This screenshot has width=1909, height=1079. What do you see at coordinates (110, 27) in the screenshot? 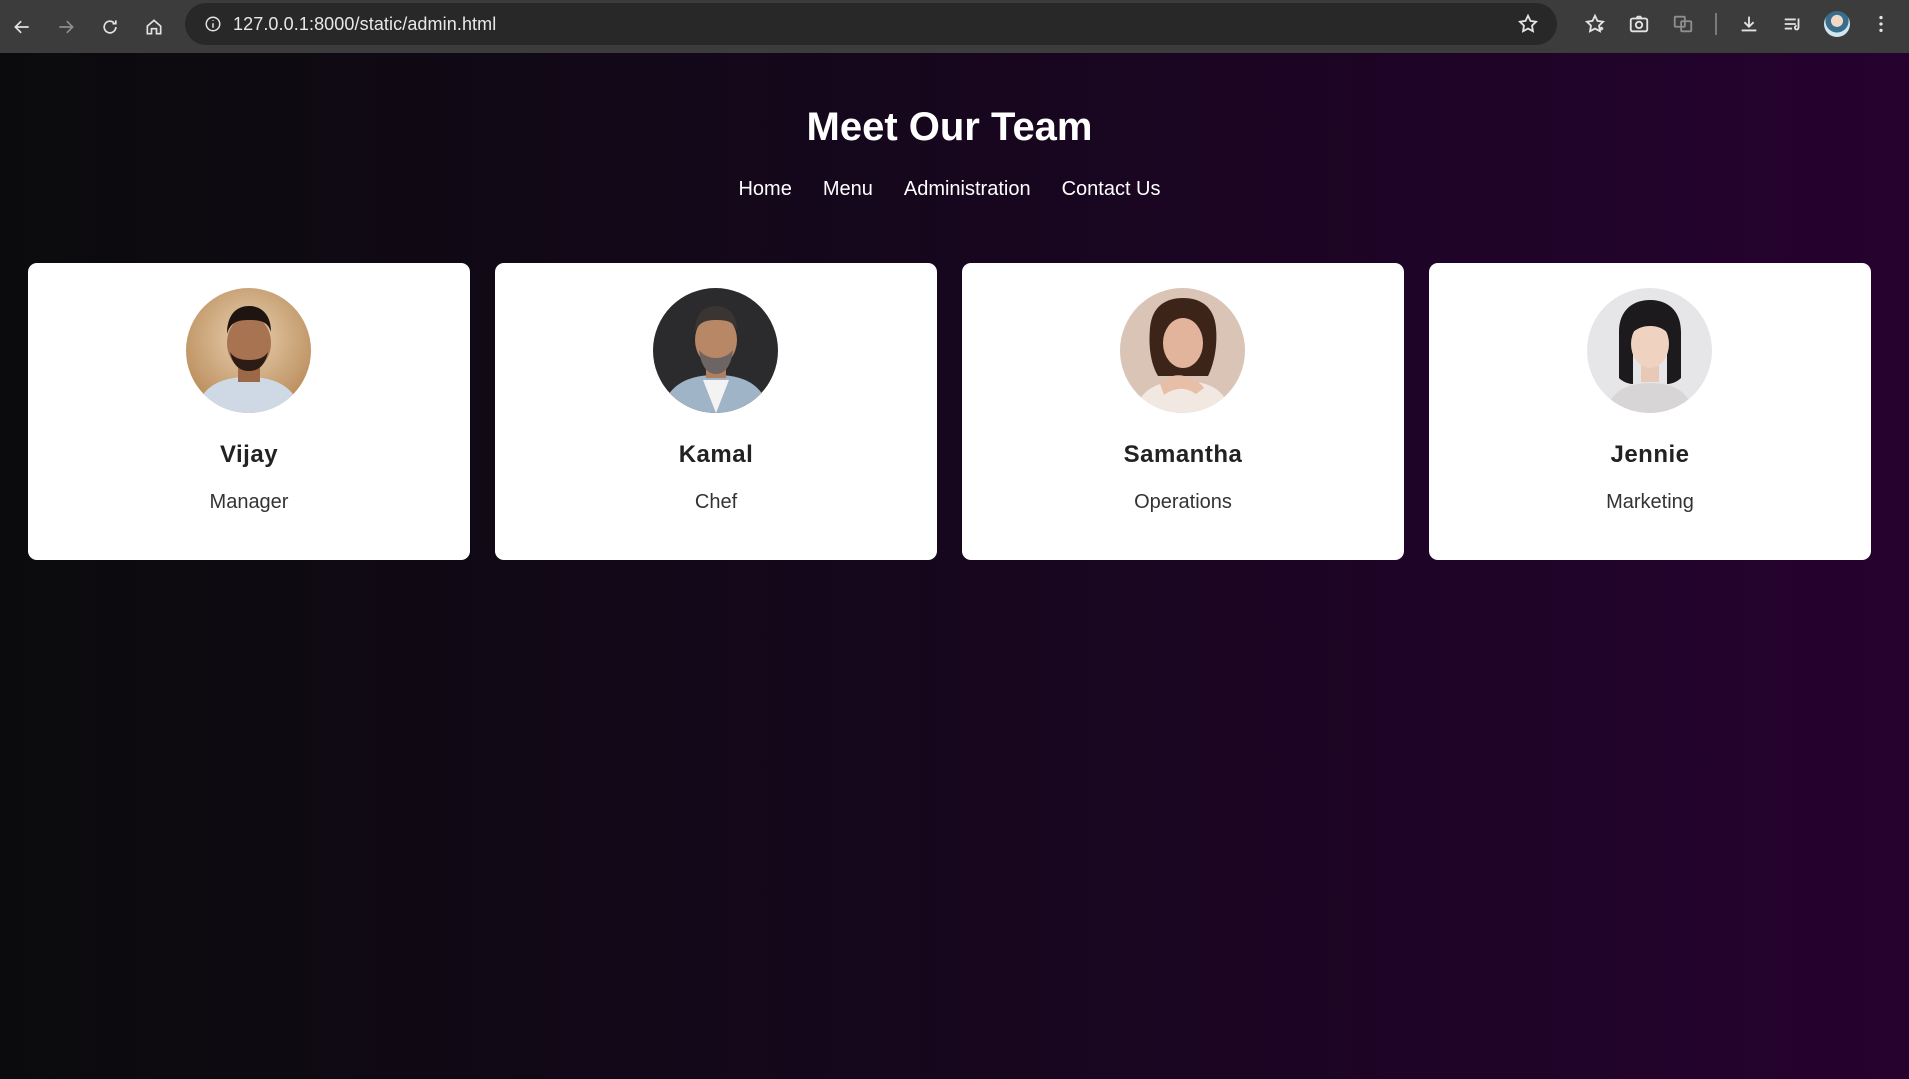
I see `reload-icon` at bounding box center [110, 27].